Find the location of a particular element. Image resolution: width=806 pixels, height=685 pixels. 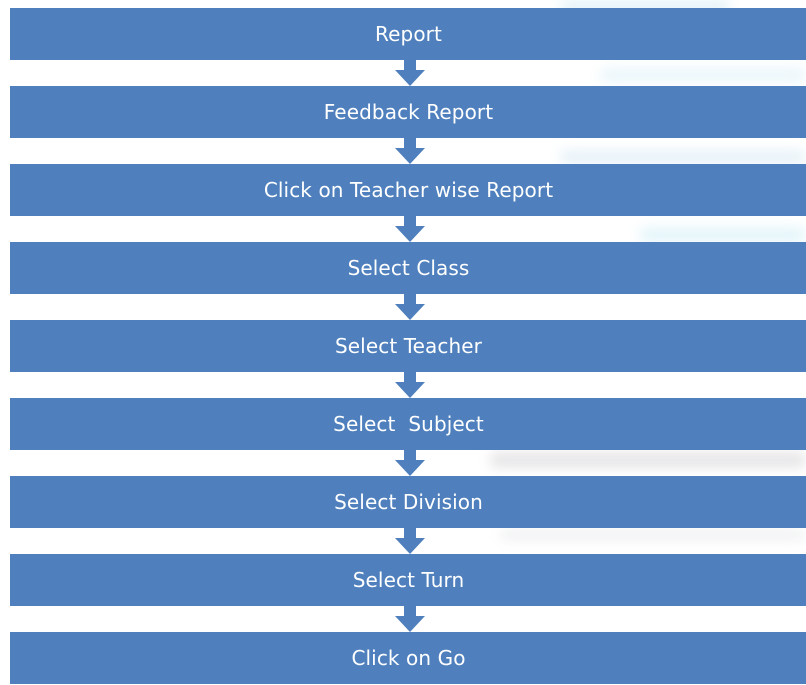

step-select-division: Select Division is located at coordinates (408, 502).